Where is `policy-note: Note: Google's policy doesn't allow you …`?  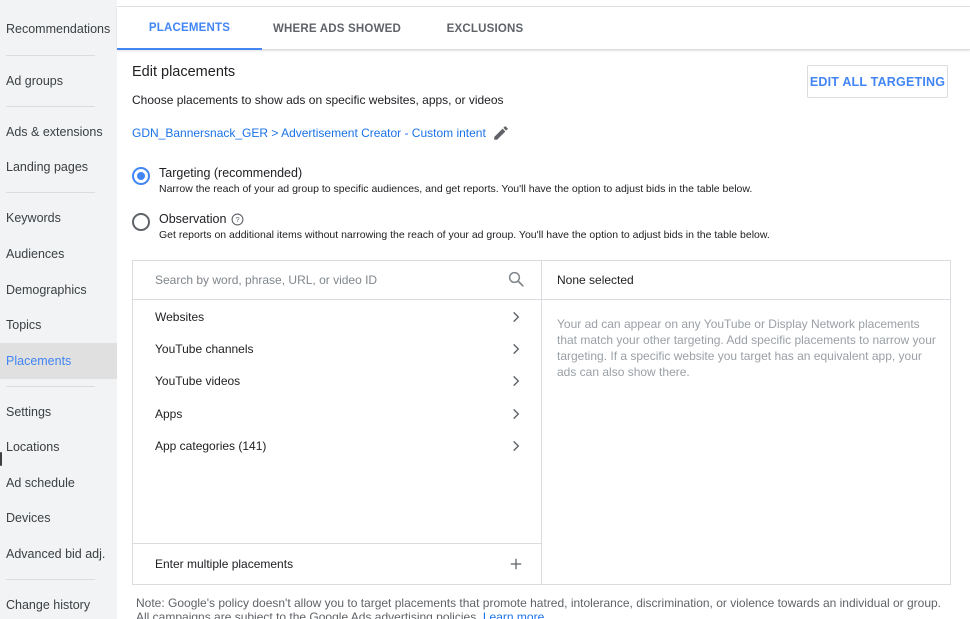 policy-note: Note: Google's policy doesn't allow you … is located at coordinates (546, 607).